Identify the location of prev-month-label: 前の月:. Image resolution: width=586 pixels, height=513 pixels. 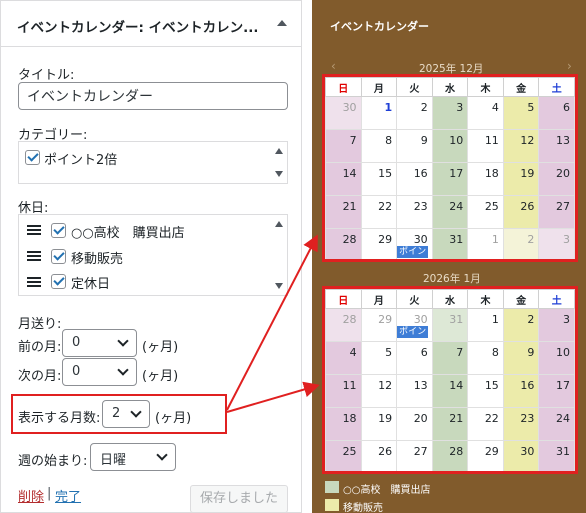
(40, 347).